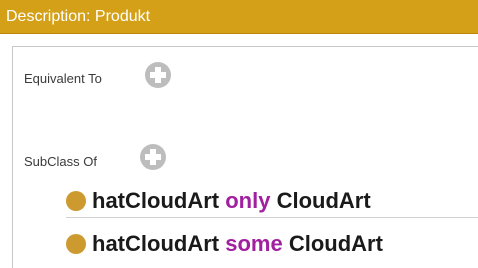 This screenshot has height=268, width=478. I want to click on subclass-axiom-row: hatCloudArt some CloudArt, so click(272, 244).